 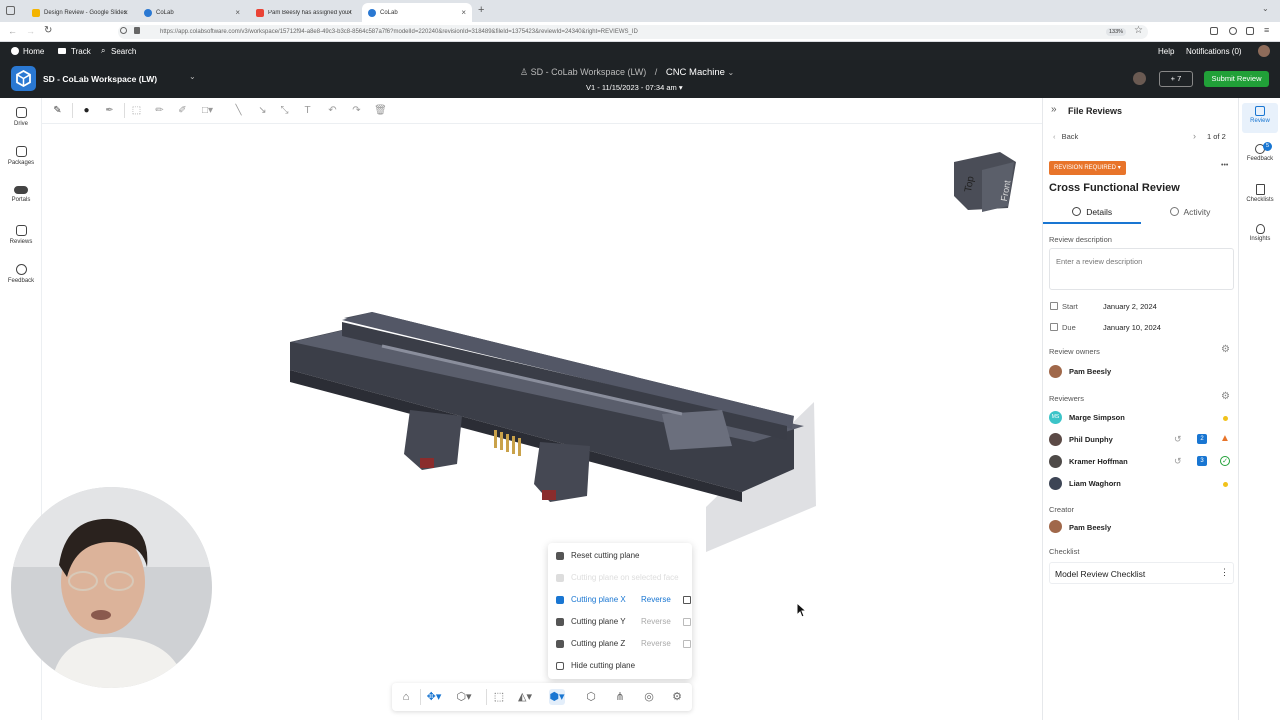 I want to click on site-info-icon, so click(x=123, y=30).